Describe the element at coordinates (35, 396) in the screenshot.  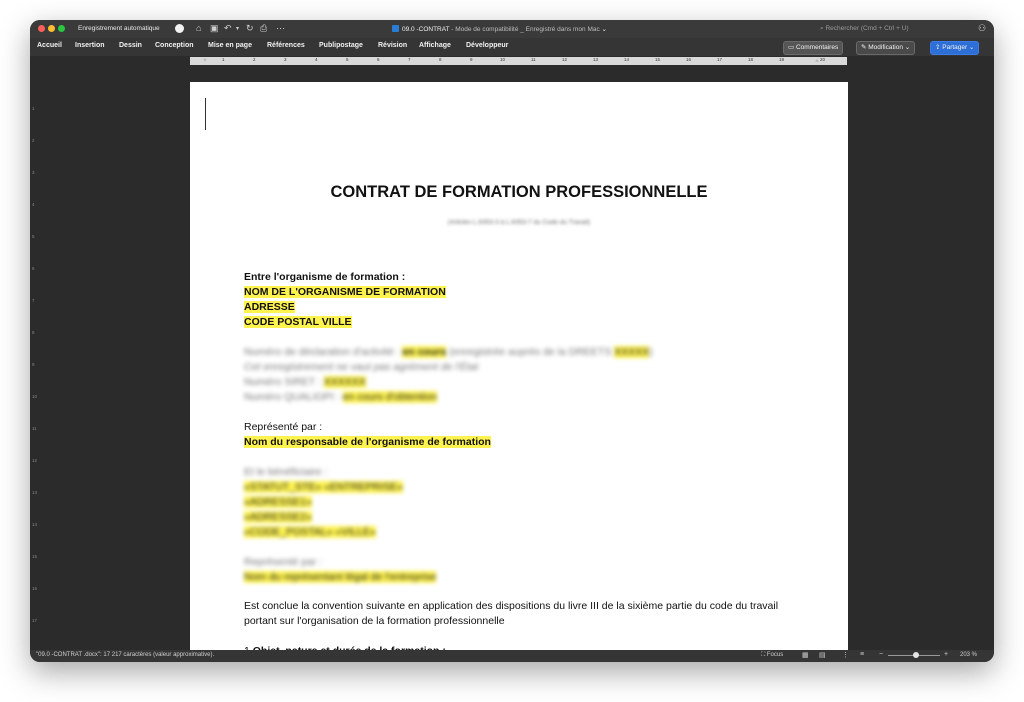
I see `vruler-number: 10` at that location.